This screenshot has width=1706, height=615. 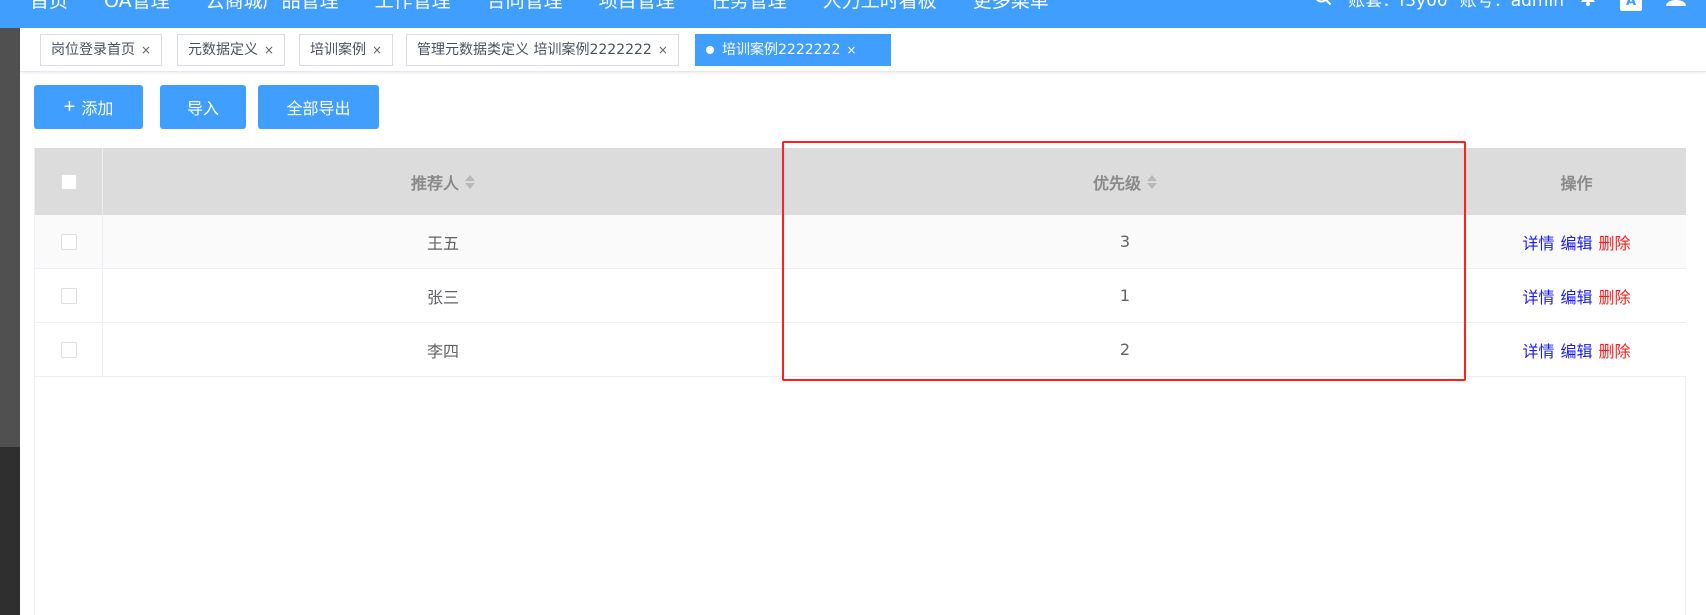 What do you see at coordinates (860, 296) in the screenshot?
I see `table-row: 张三 1 详情 编辑 删除` at bounding box center [860, 296].